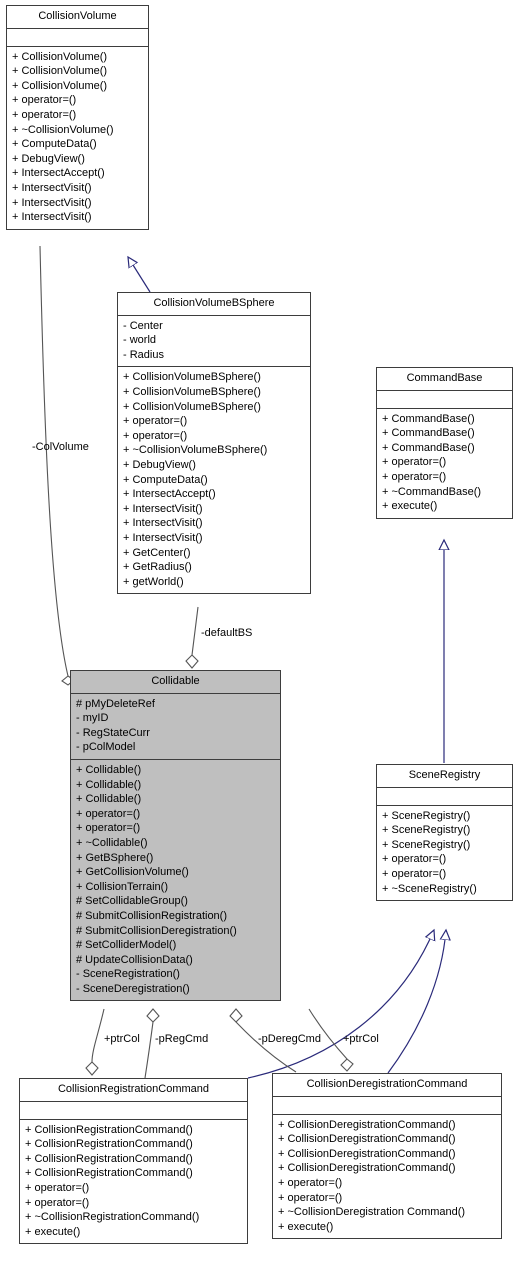  Describe the element at coordinates (432, 491) in the screenshot. I see `operation: + ~CommandBase()` at that location.